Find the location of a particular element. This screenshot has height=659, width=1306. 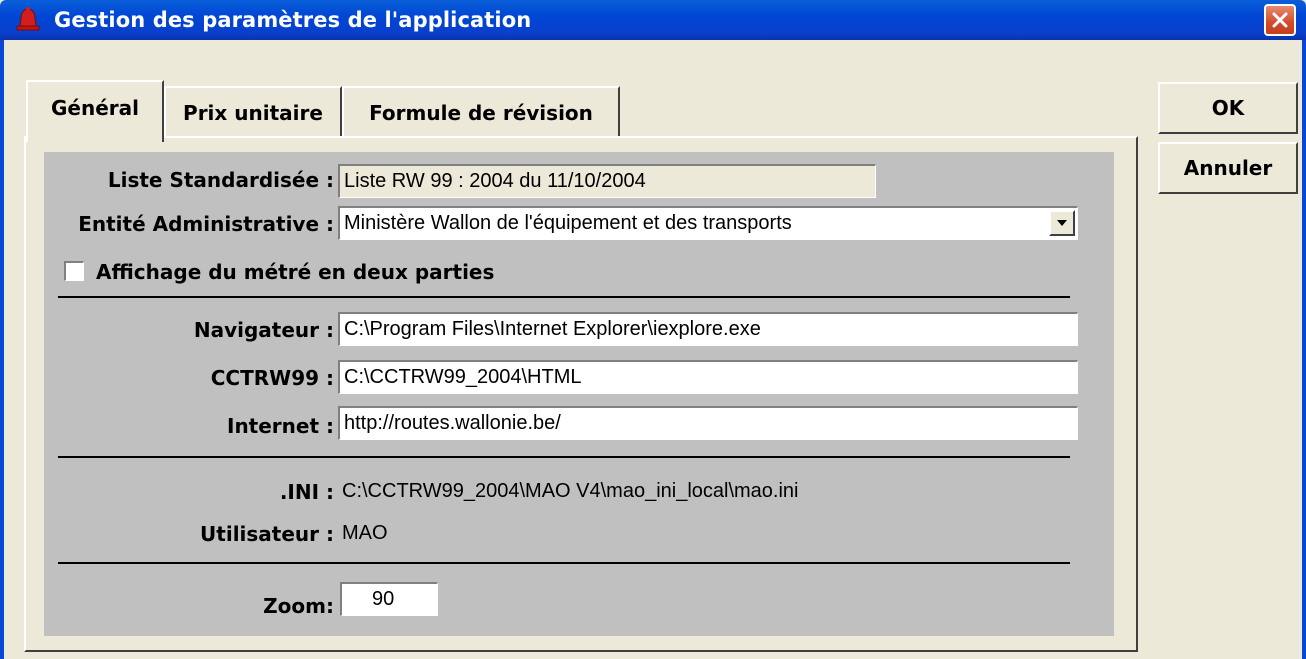

internet-label: Internet : is located at coordinates (280, 426).